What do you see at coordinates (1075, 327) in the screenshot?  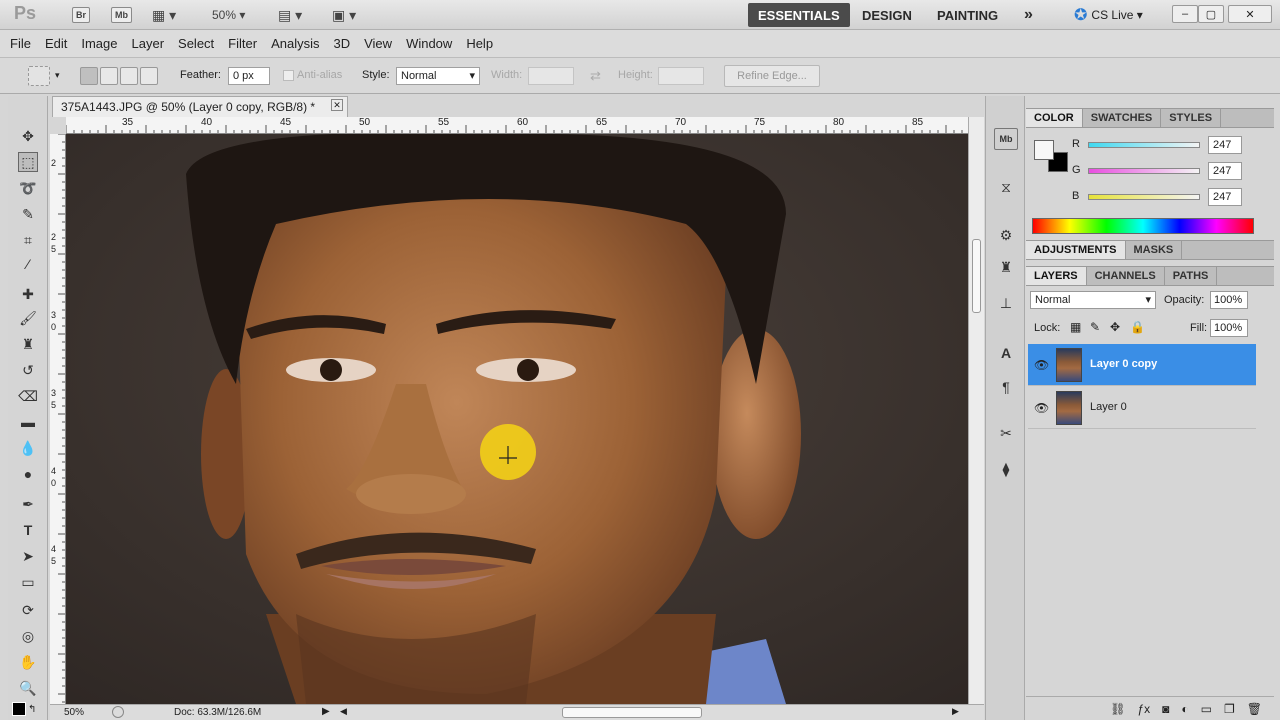 I see `lock-transparent-icon: ▦` at bounding box center [1075, 327].